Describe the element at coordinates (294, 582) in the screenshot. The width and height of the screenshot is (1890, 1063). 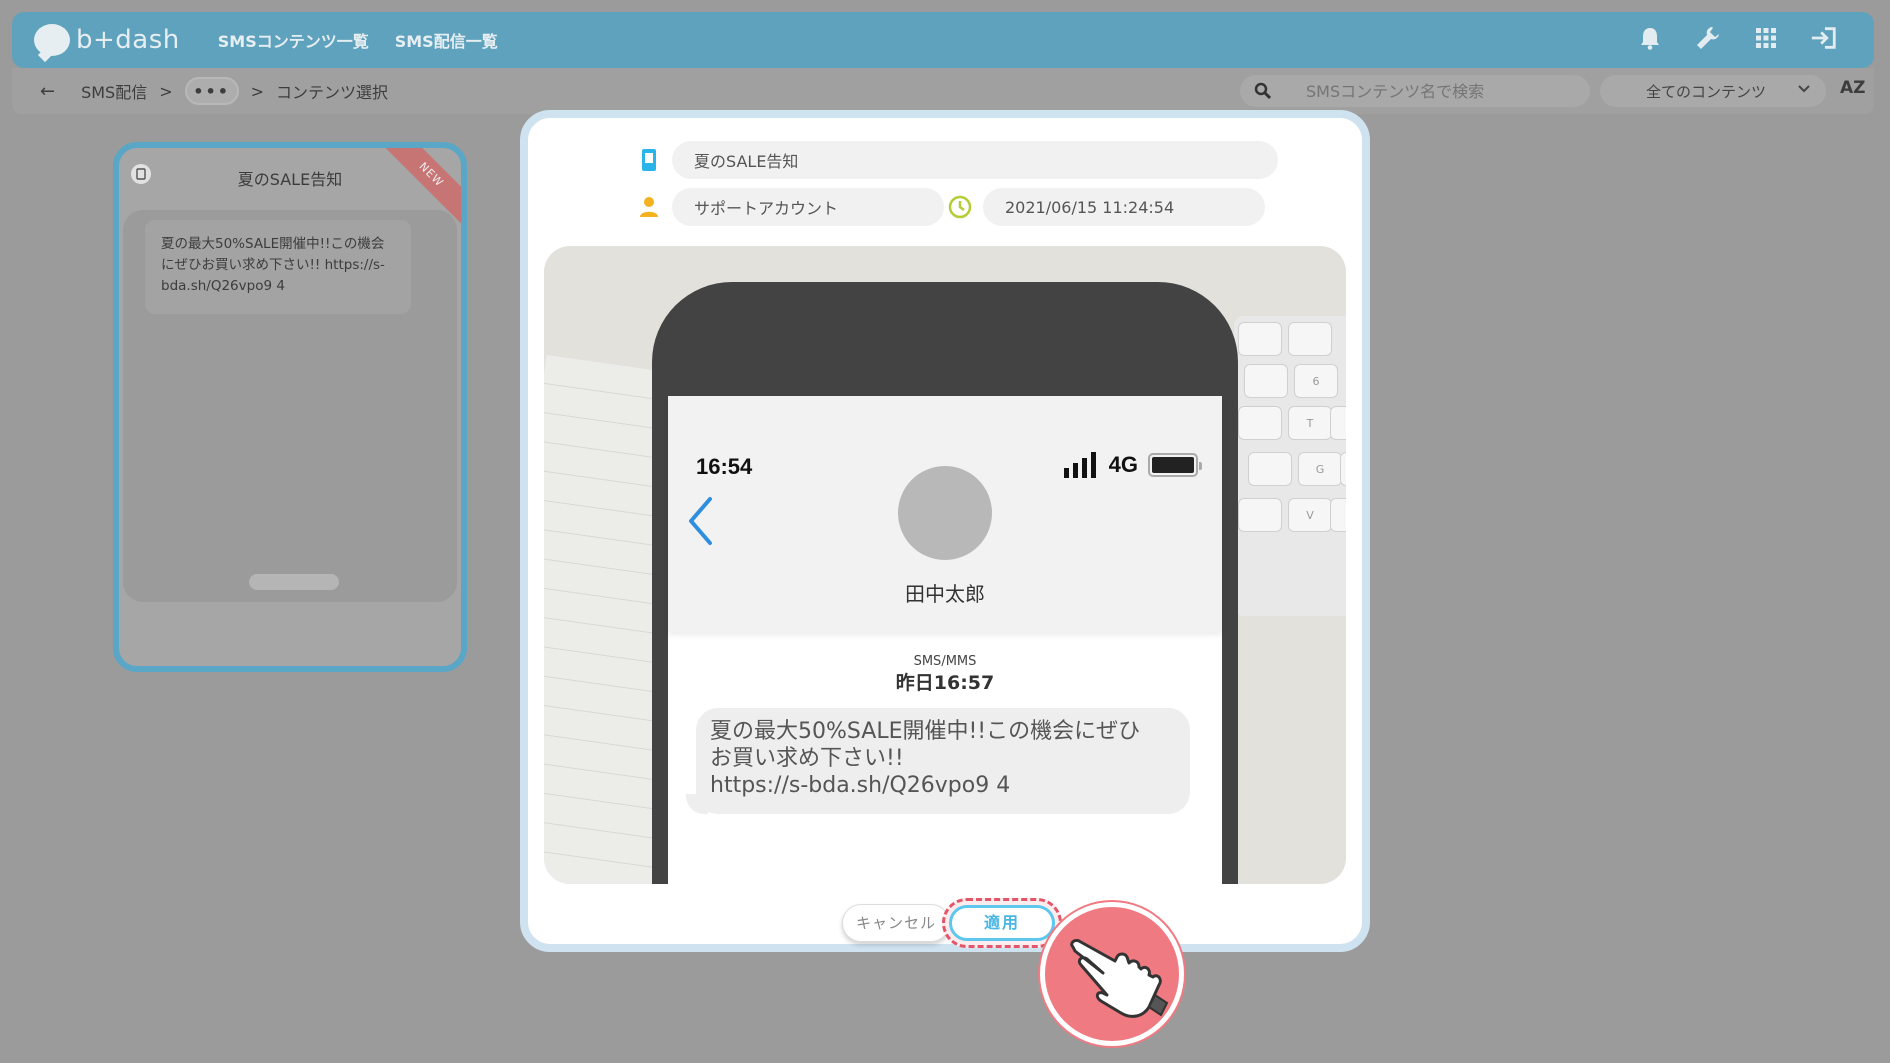
I see `card-home-indicator` at that location.